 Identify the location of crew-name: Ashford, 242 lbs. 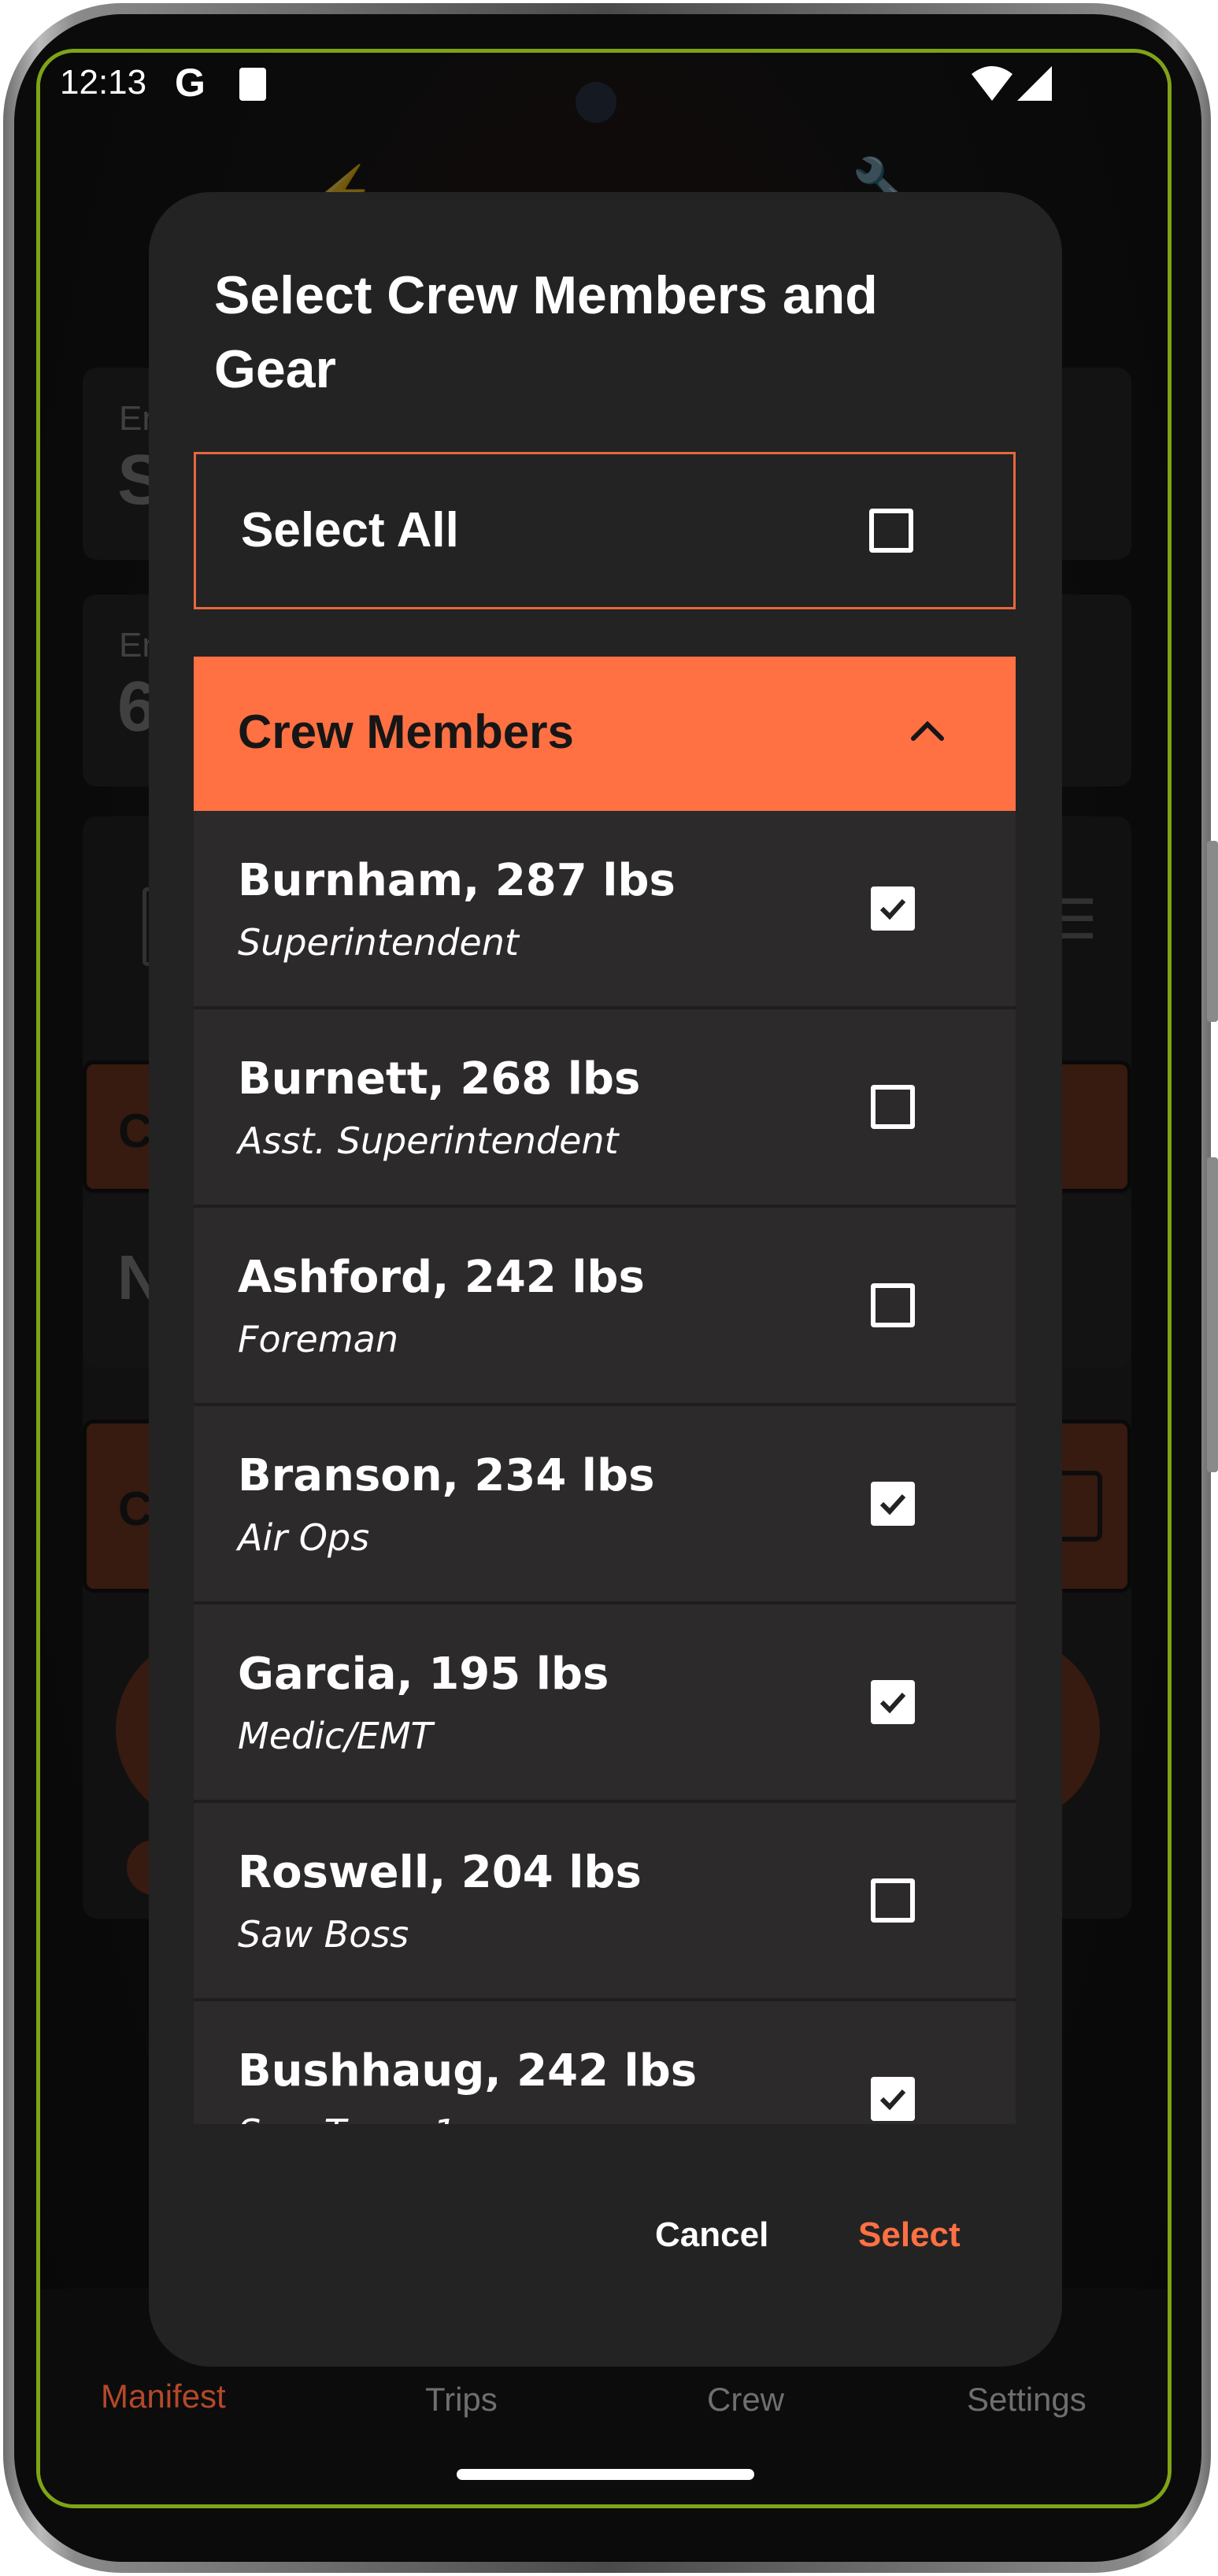
(442, 1277).